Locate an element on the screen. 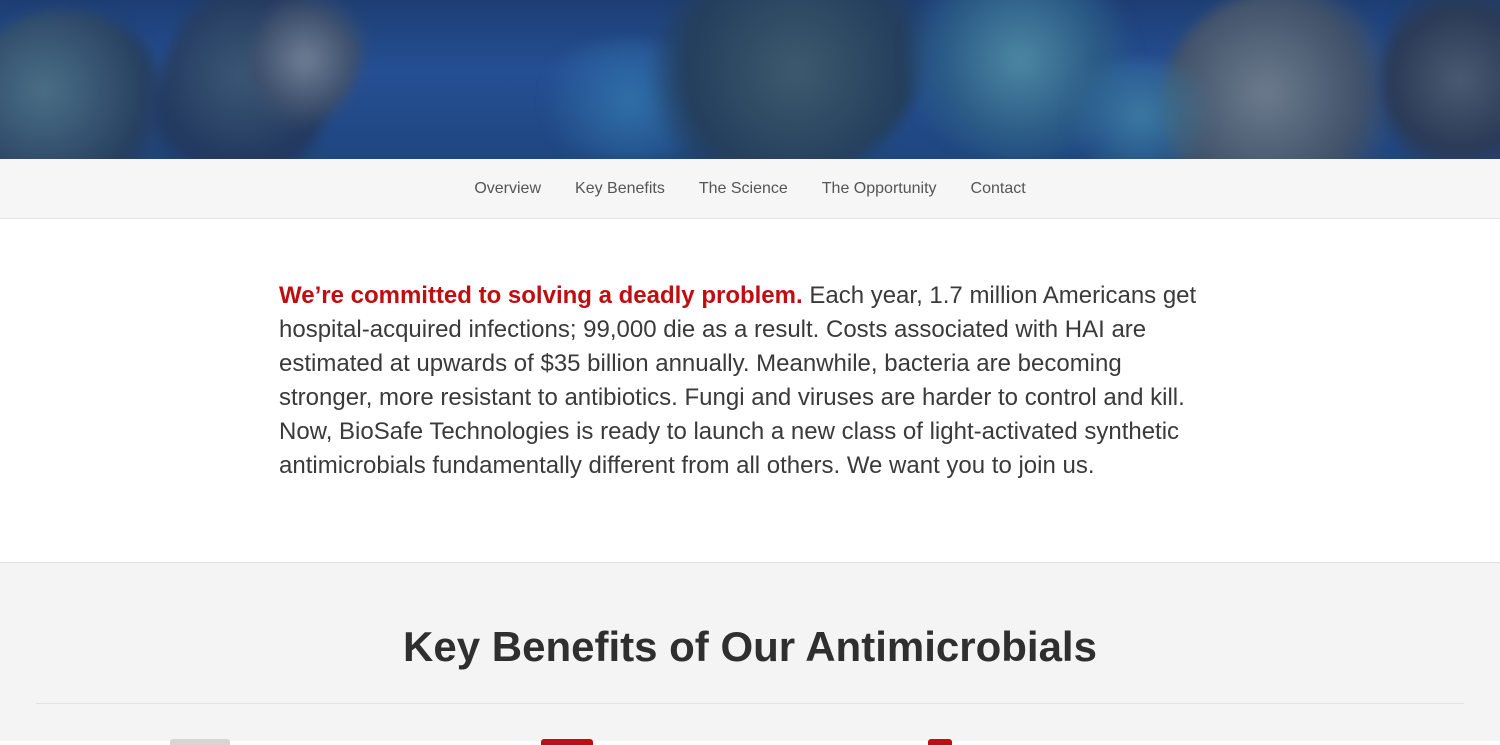 This screenshot has height=745, width=1500. nav-item-overview: Overview is located at coordinates (507, 189).